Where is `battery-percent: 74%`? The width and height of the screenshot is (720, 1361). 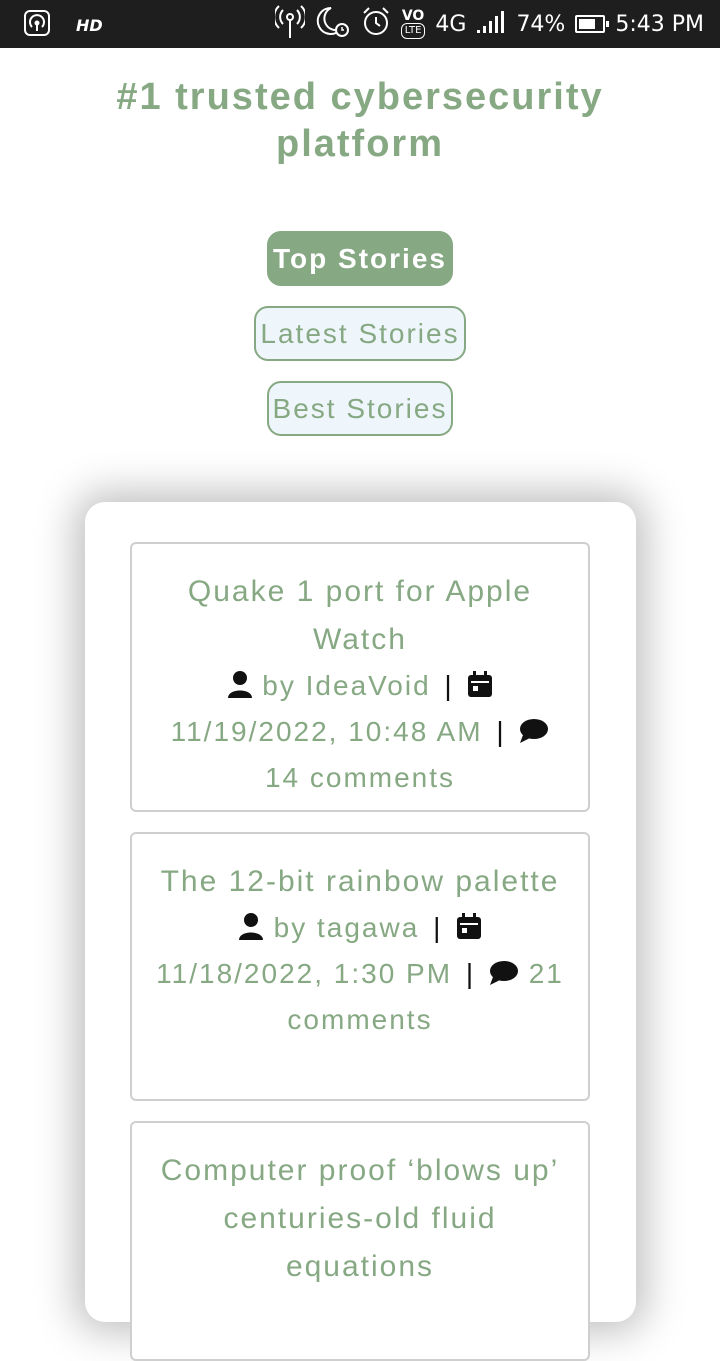 battery-percent: 74% is located at coordinates (541, 24).